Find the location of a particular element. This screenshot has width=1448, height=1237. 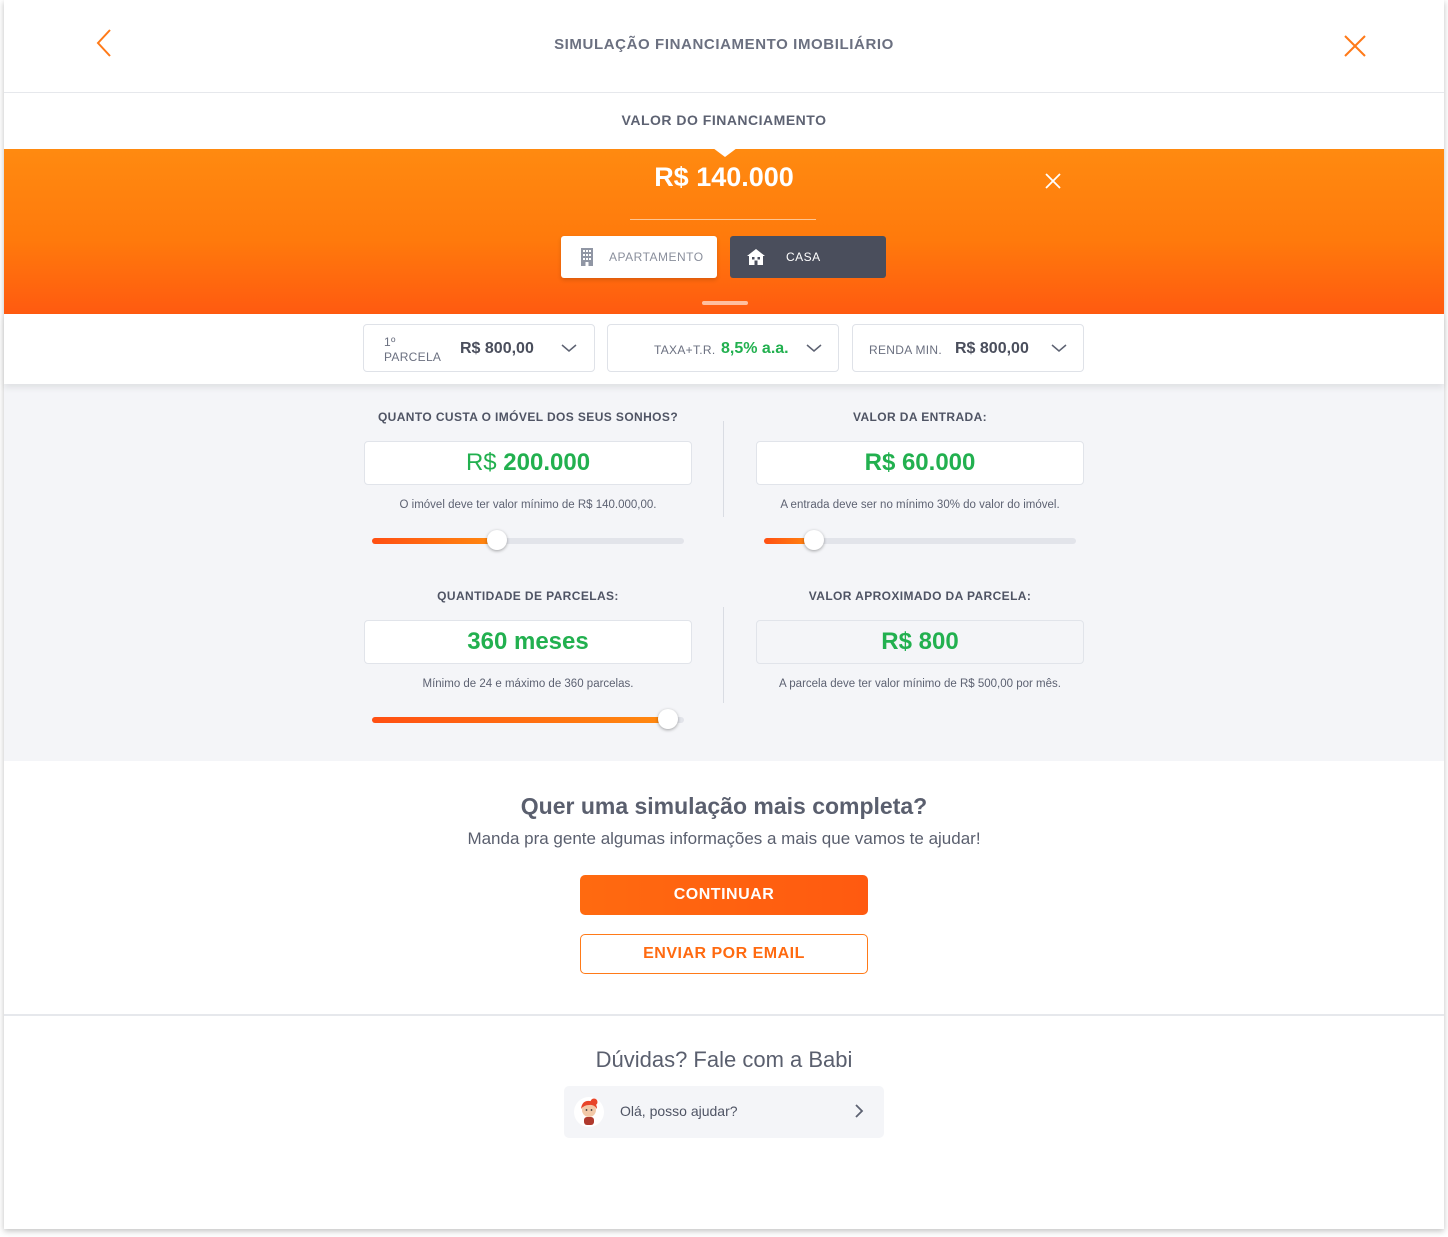

type-casa-label: CASA is located at coordinates (803, 257).